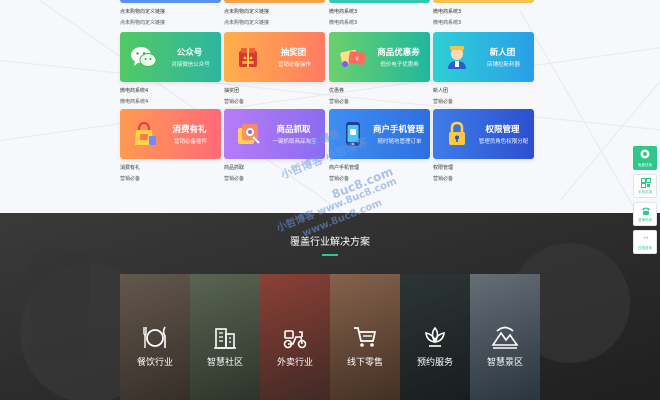 This screenshot has height=400, width=660. Describe the element at coordinates (295, 339) in the screenshot. I see `scooter-icon` at that location.